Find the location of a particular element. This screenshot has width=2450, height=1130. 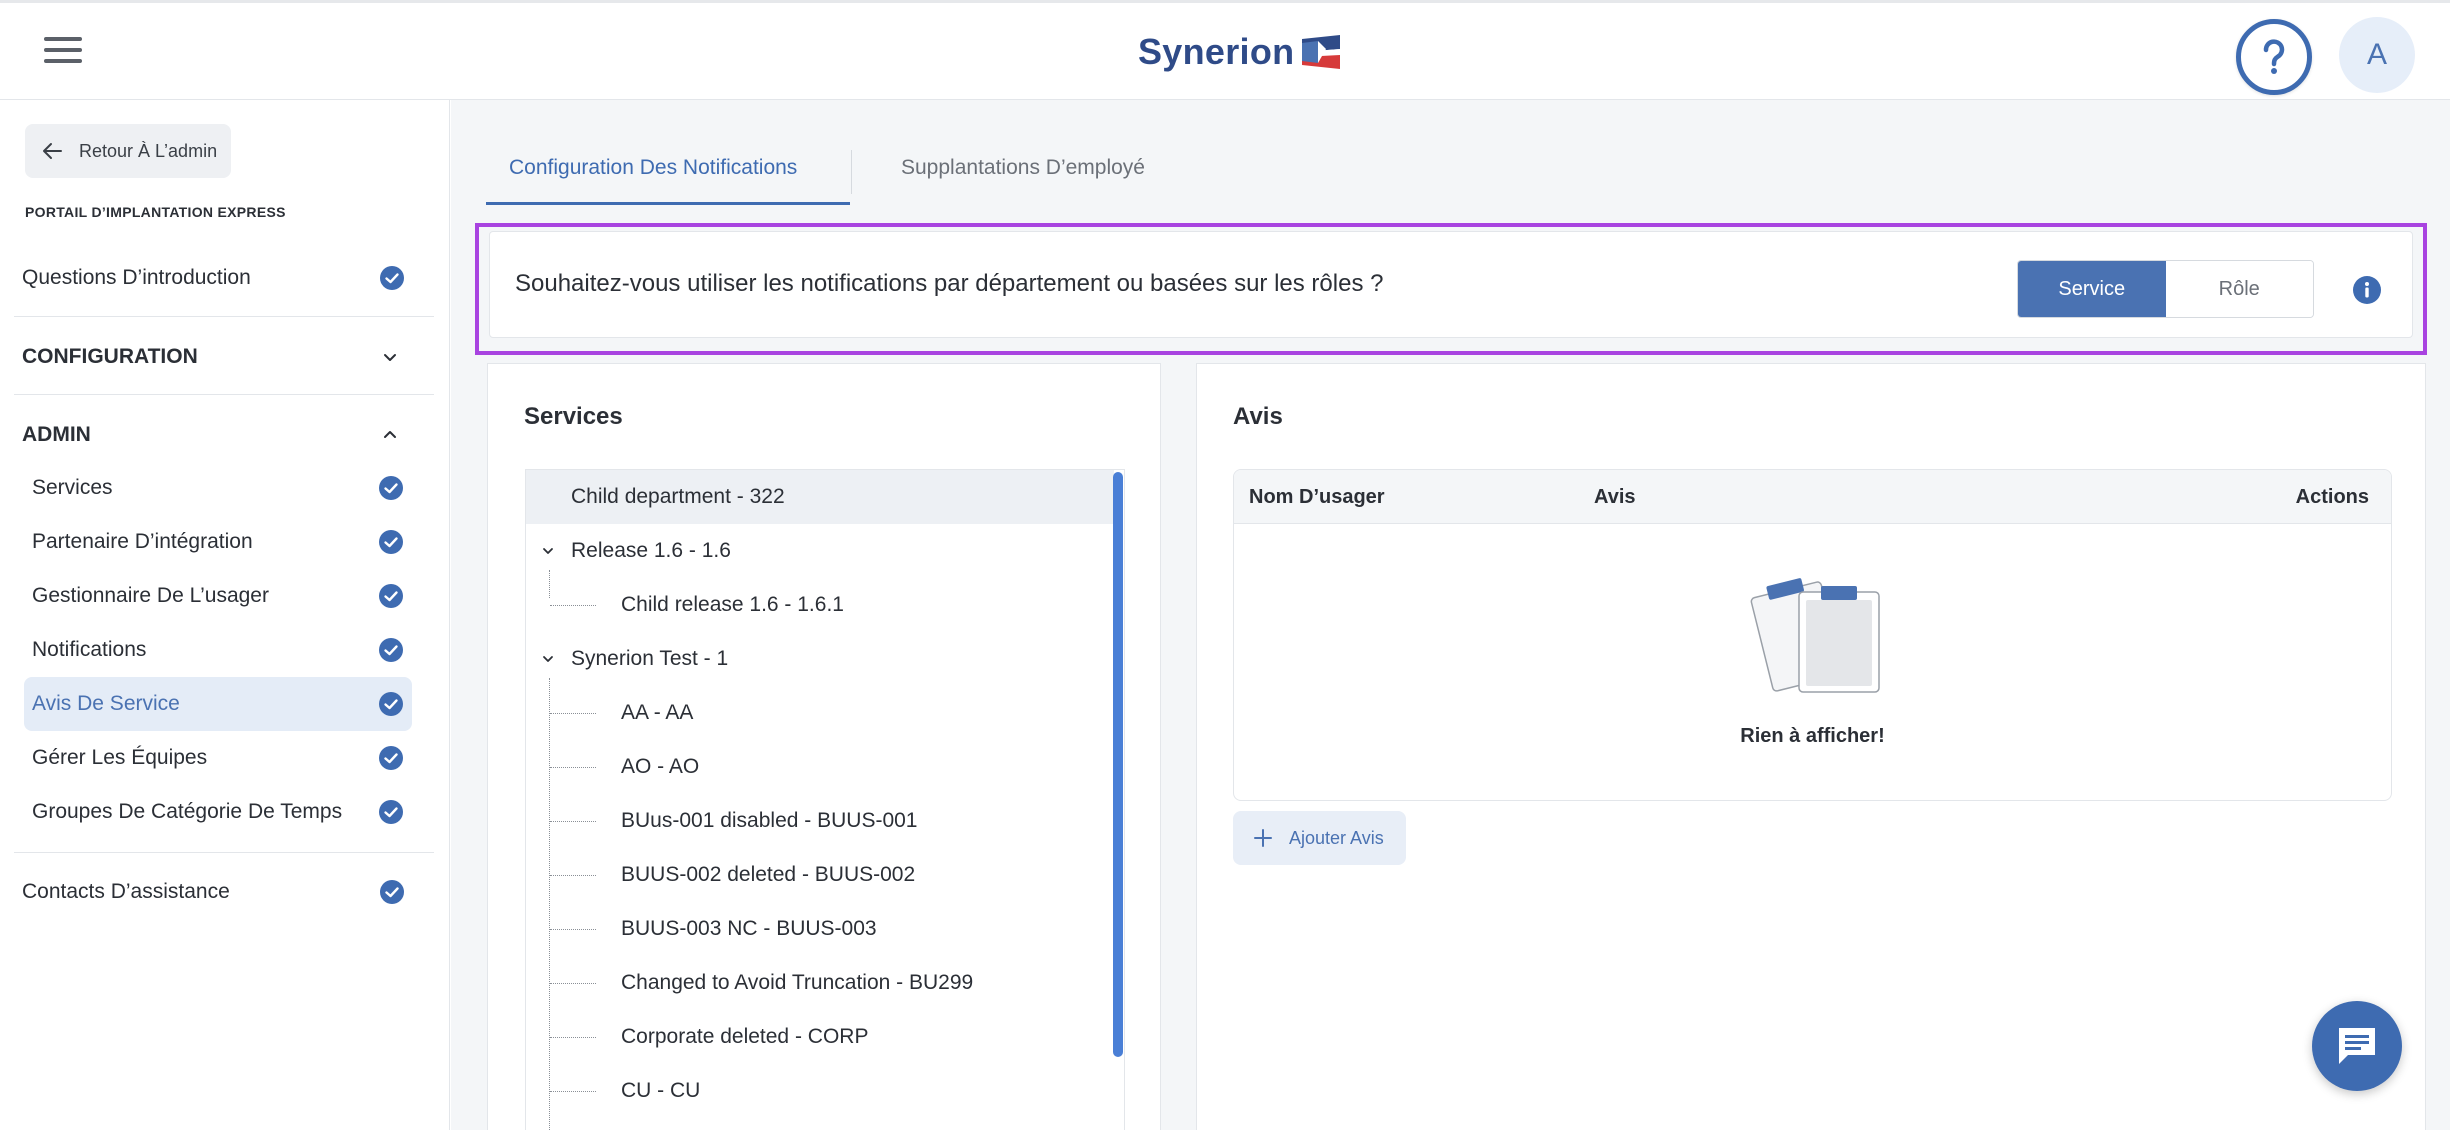

column-header-username: Nom D’usager is located at coordinates (1317, 497).